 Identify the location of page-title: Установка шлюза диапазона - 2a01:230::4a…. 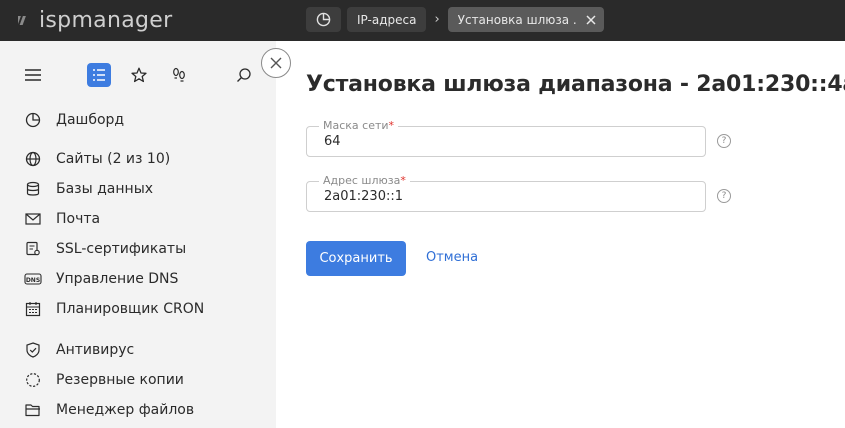
(575, 84).